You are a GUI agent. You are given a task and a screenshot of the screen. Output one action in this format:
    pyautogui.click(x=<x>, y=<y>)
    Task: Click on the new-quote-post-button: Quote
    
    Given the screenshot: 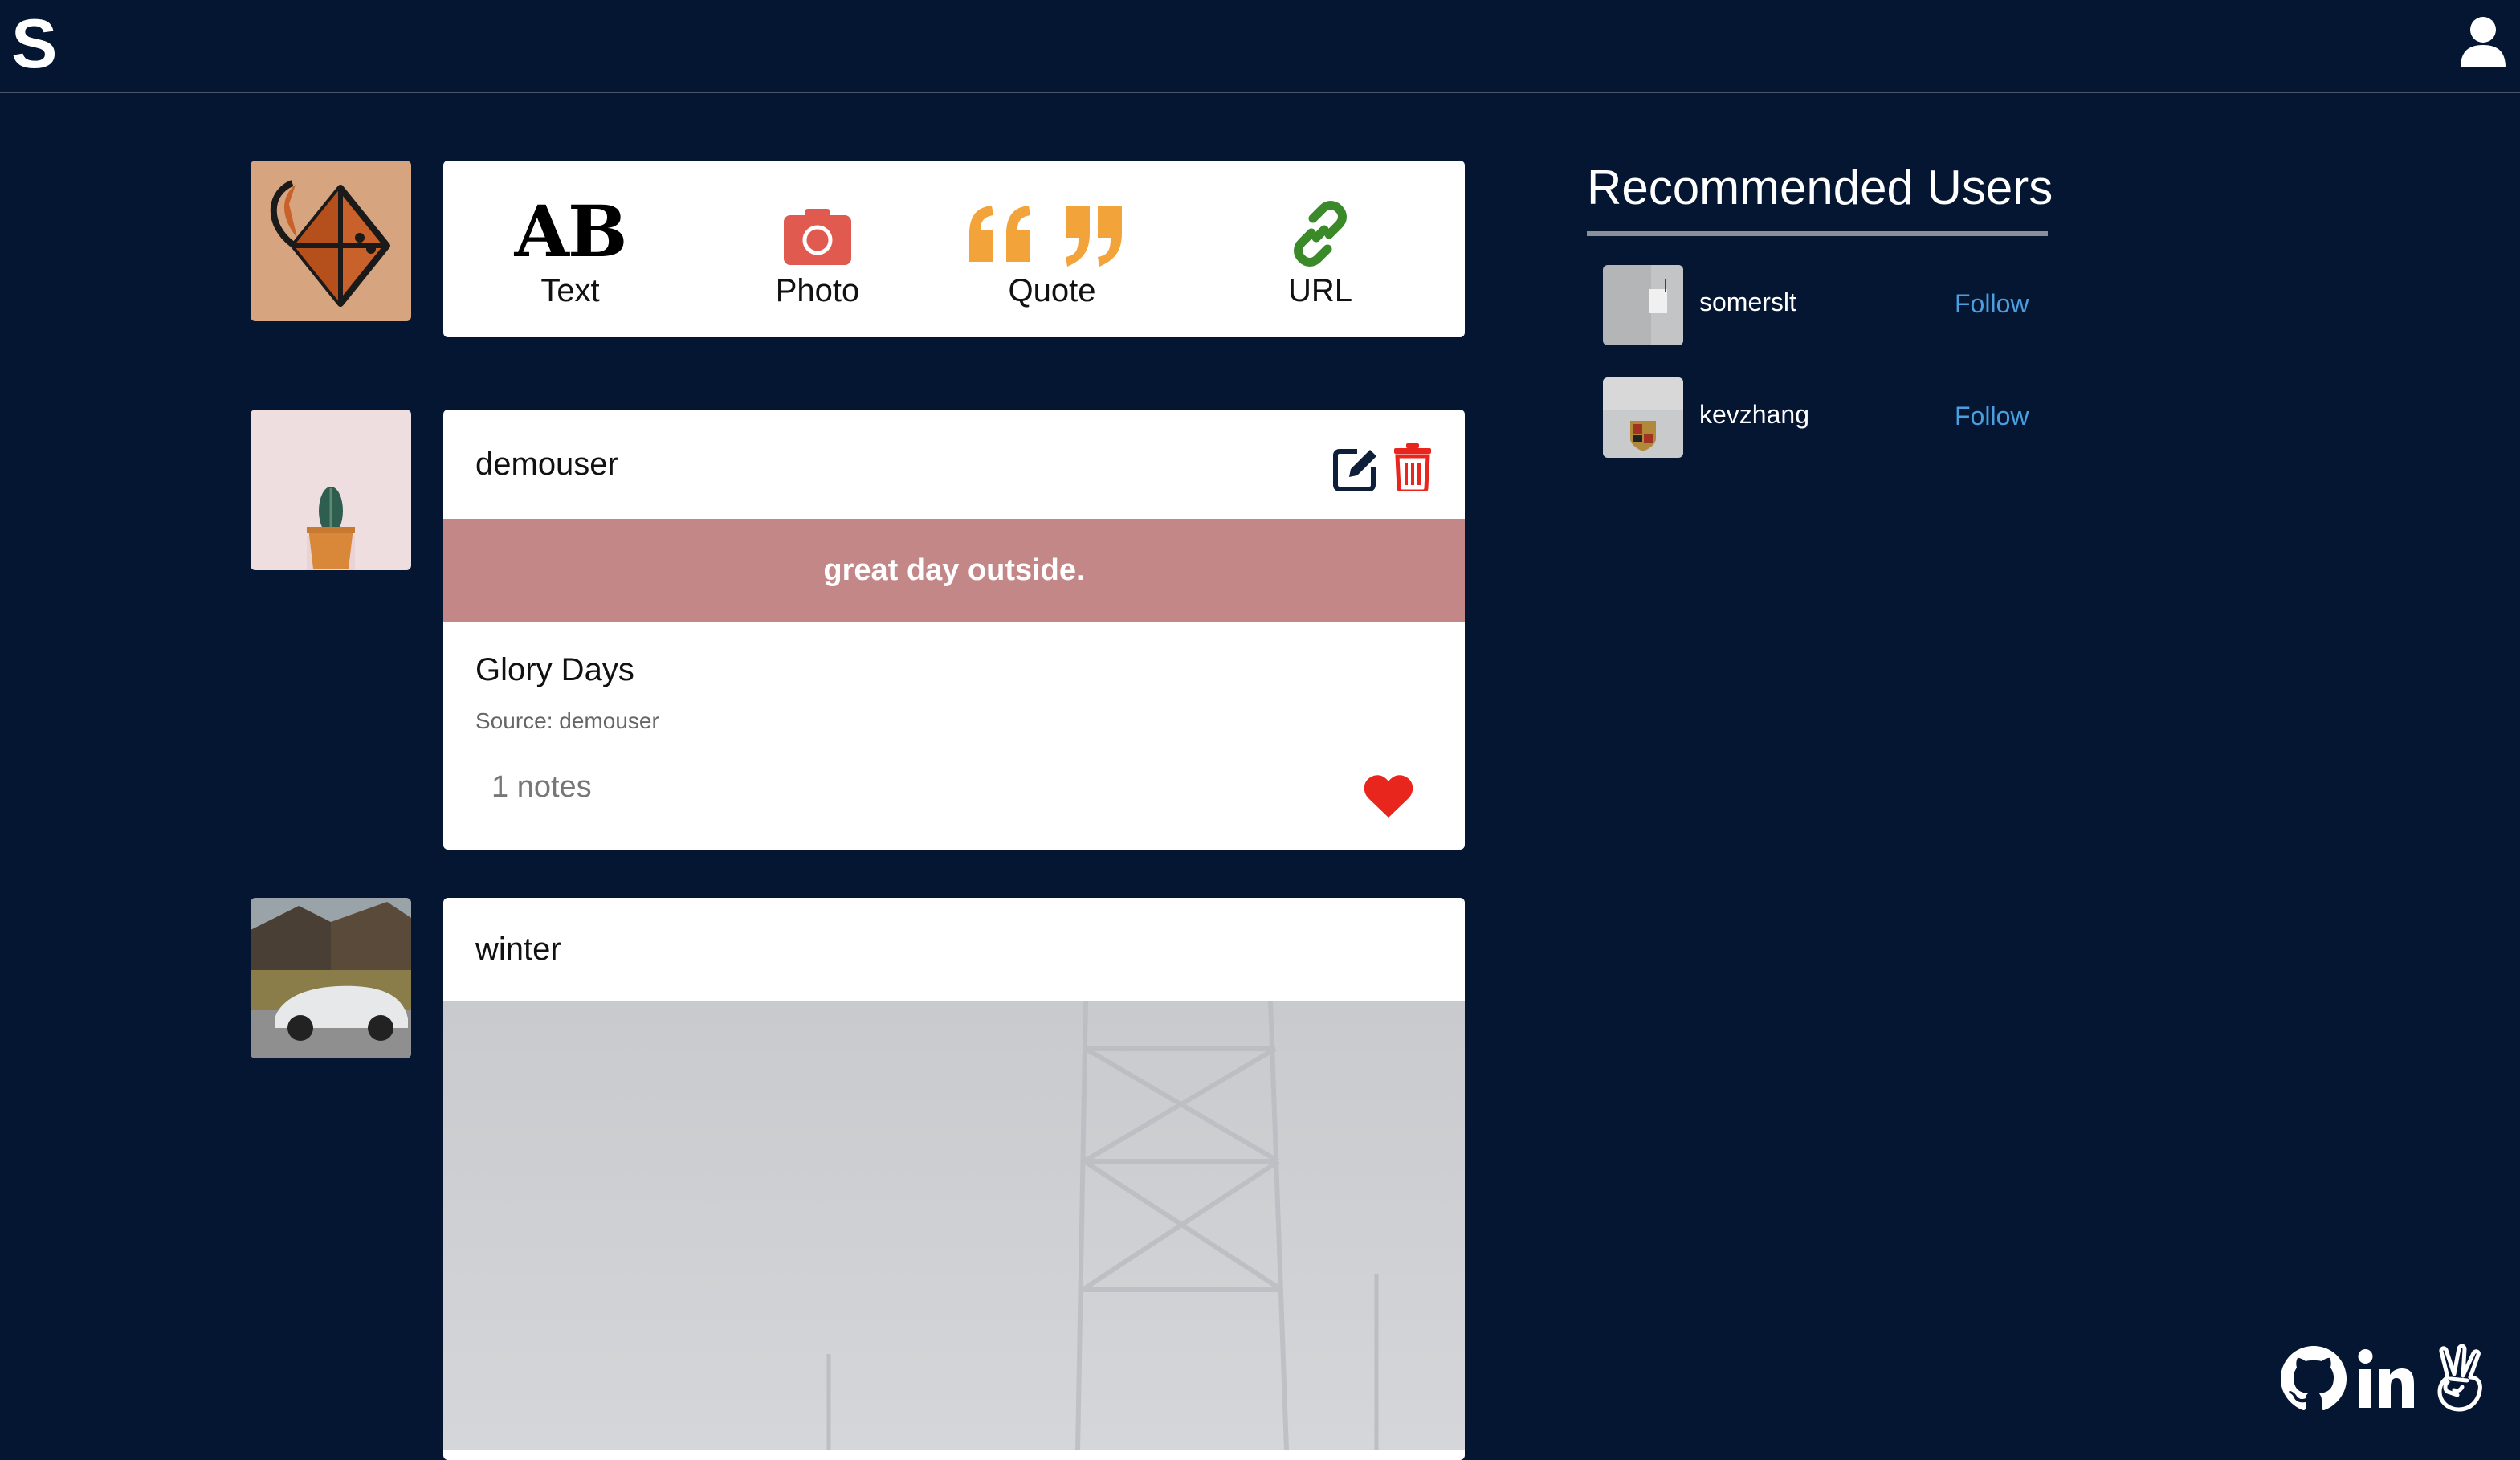 What is the action you would take?
    pyautogui.click(x=1052, y=252)
    